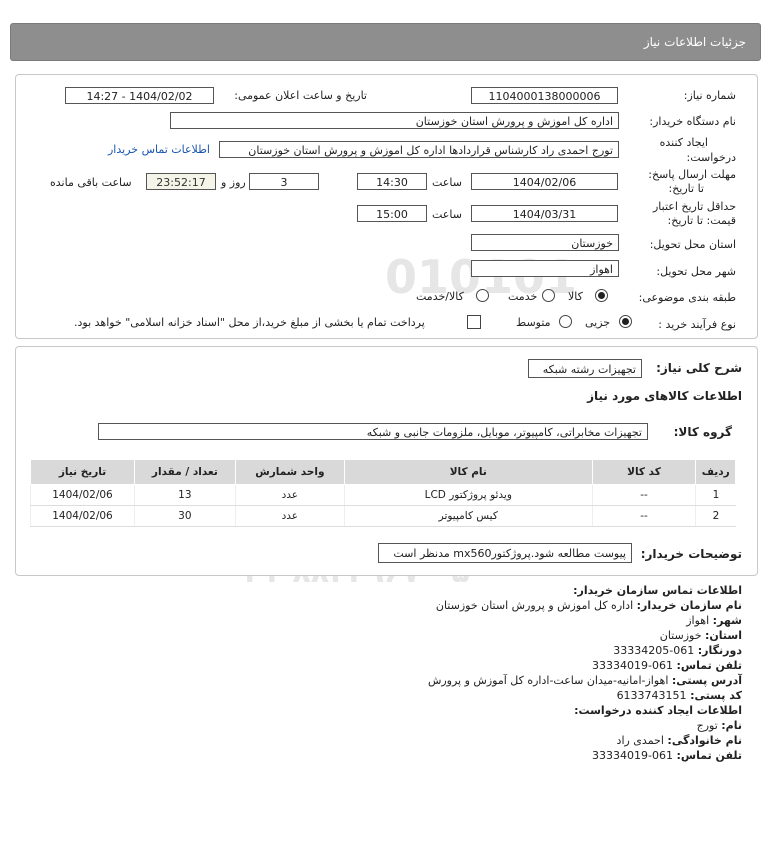 This screenshot has height=845, width=770. I want to click on days-label: روز و, so click(233, 182).